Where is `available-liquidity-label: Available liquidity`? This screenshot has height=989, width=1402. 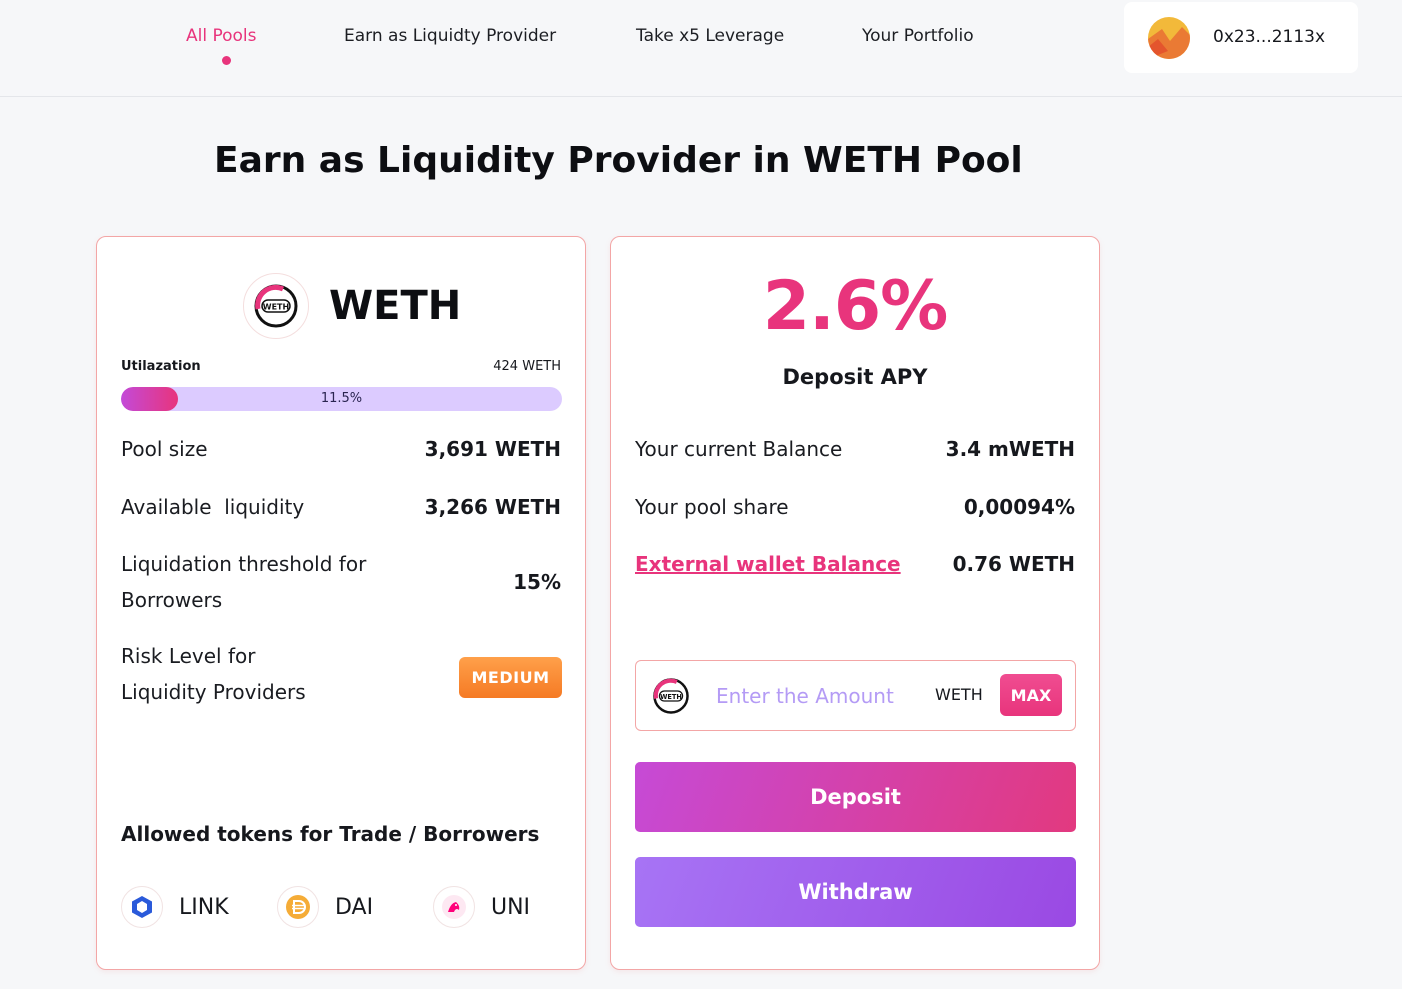
available-liquidity-label: Available liquidity is located at coordinates (213, 507).